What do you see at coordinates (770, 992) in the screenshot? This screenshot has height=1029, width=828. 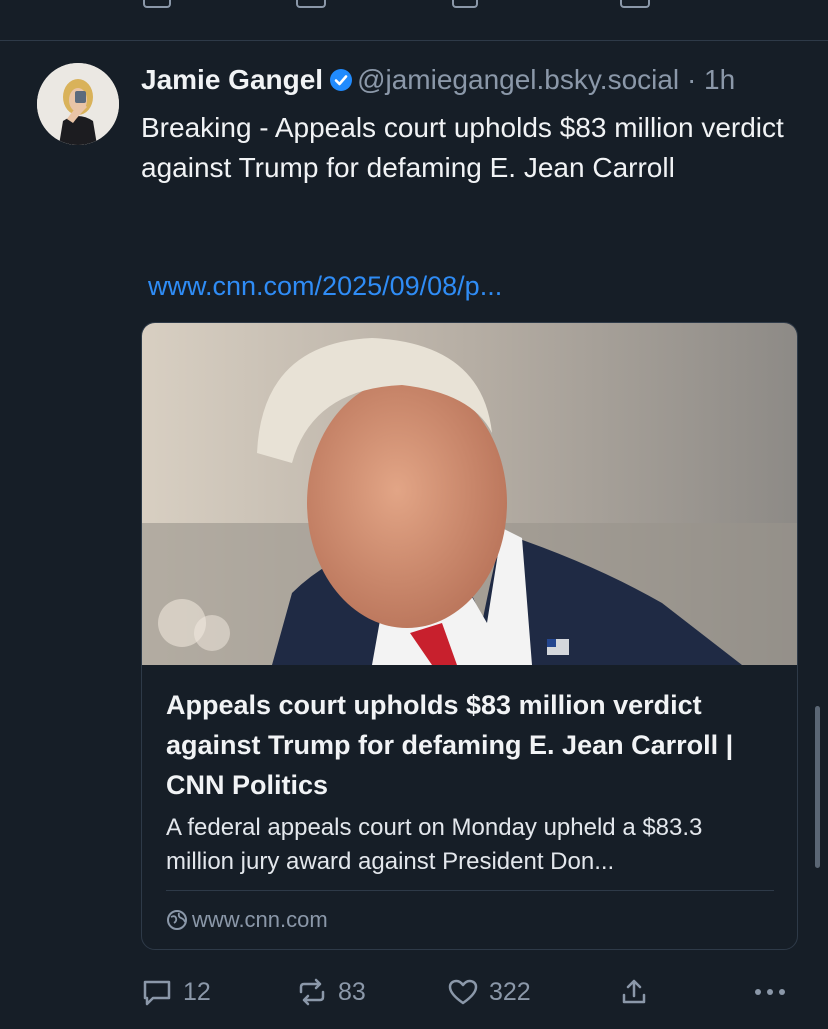 I see `more-icon` at bounding box center [770, 992].